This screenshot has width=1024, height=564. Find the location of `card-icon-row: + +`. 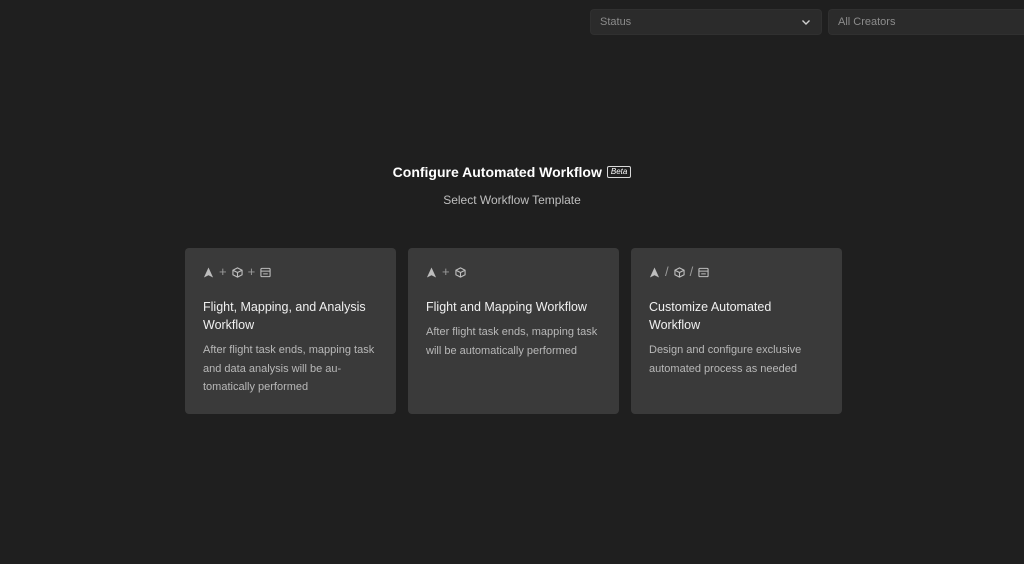

card-icon-row: + + is located at coordinates (290, 272).